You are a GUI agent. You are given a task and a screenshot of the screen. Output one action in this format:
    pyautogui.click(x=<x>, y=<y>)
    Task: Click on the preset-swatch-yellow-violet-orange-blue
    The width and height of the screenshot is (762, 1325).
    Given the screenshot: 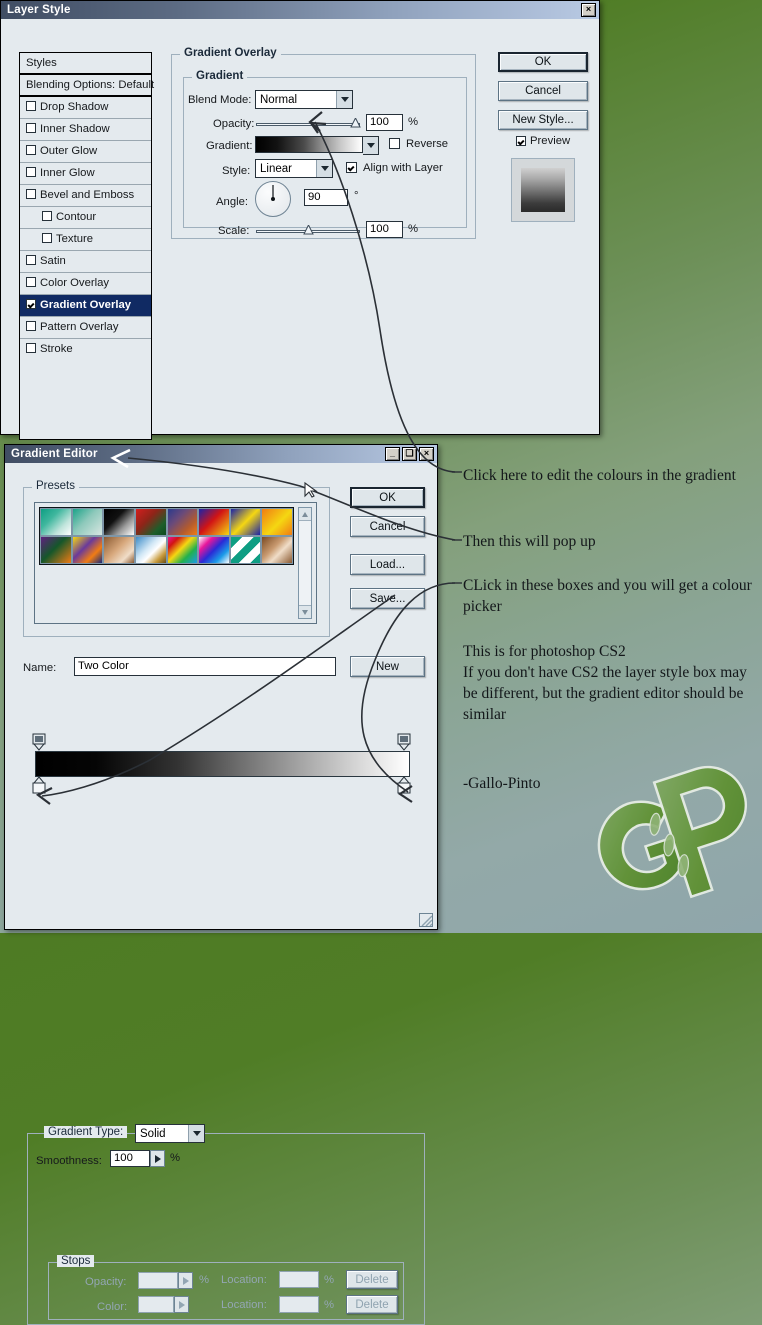 What is the action you would take?
    pyautogui.click(x=87, y=550)
    